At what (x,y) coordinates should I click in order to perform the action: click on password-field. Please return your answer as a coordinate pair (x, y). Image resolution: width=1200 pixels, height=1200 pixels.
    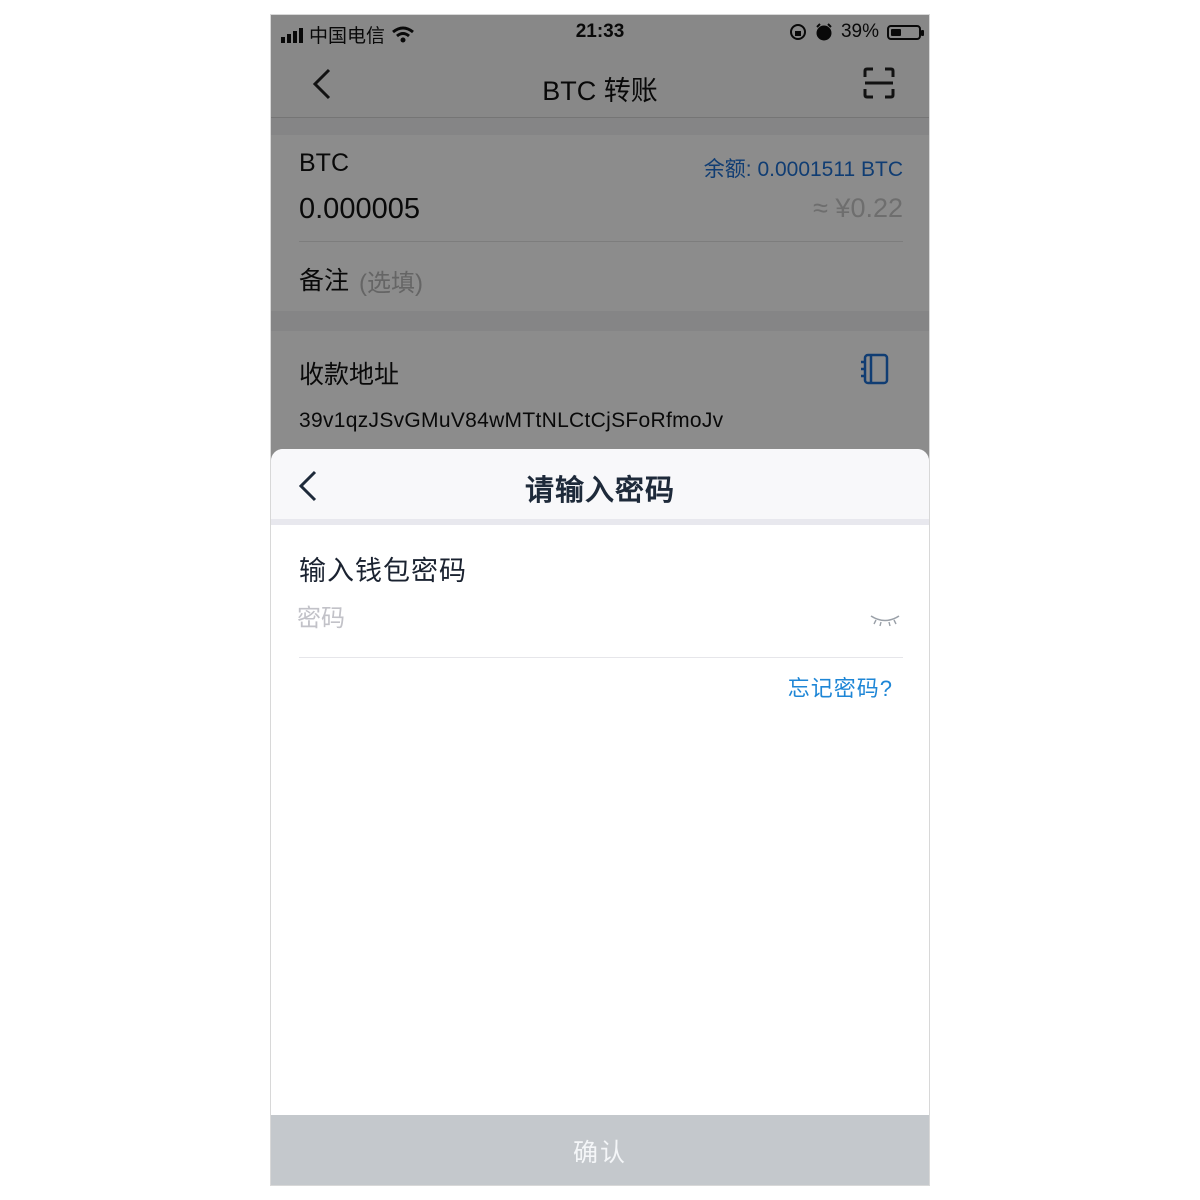
    Looking at the image, I should click on (567, 619).